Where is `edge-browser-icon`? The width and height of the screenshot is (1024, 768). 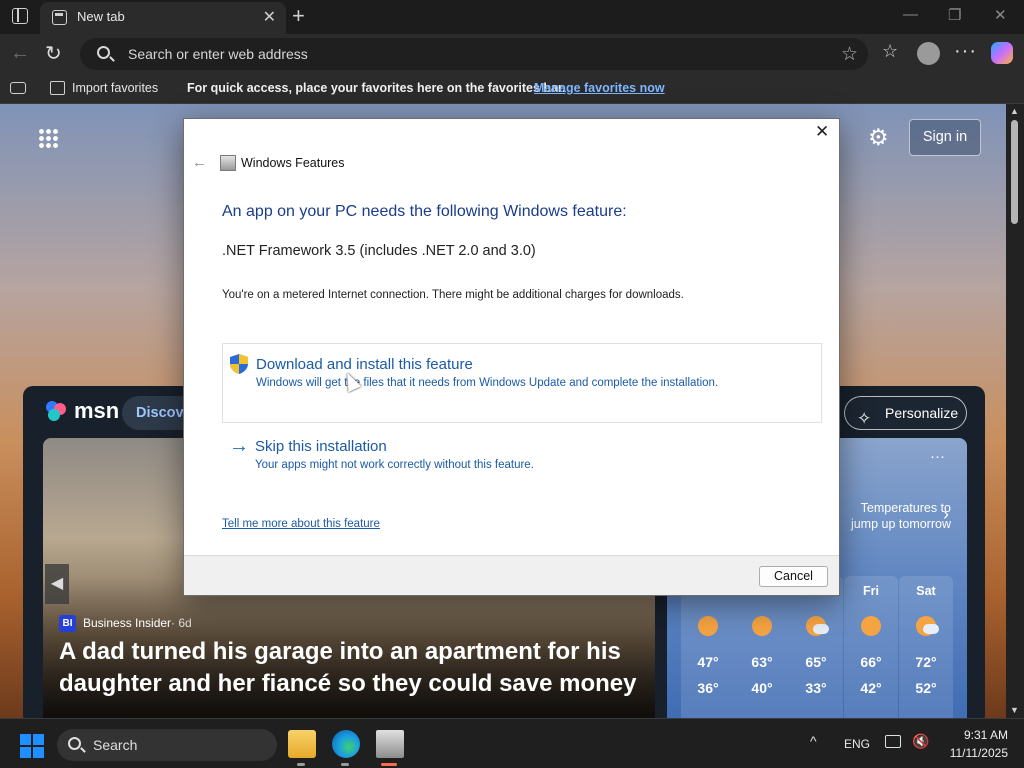
edge-browser-icon is located at coordinates (346, 744).